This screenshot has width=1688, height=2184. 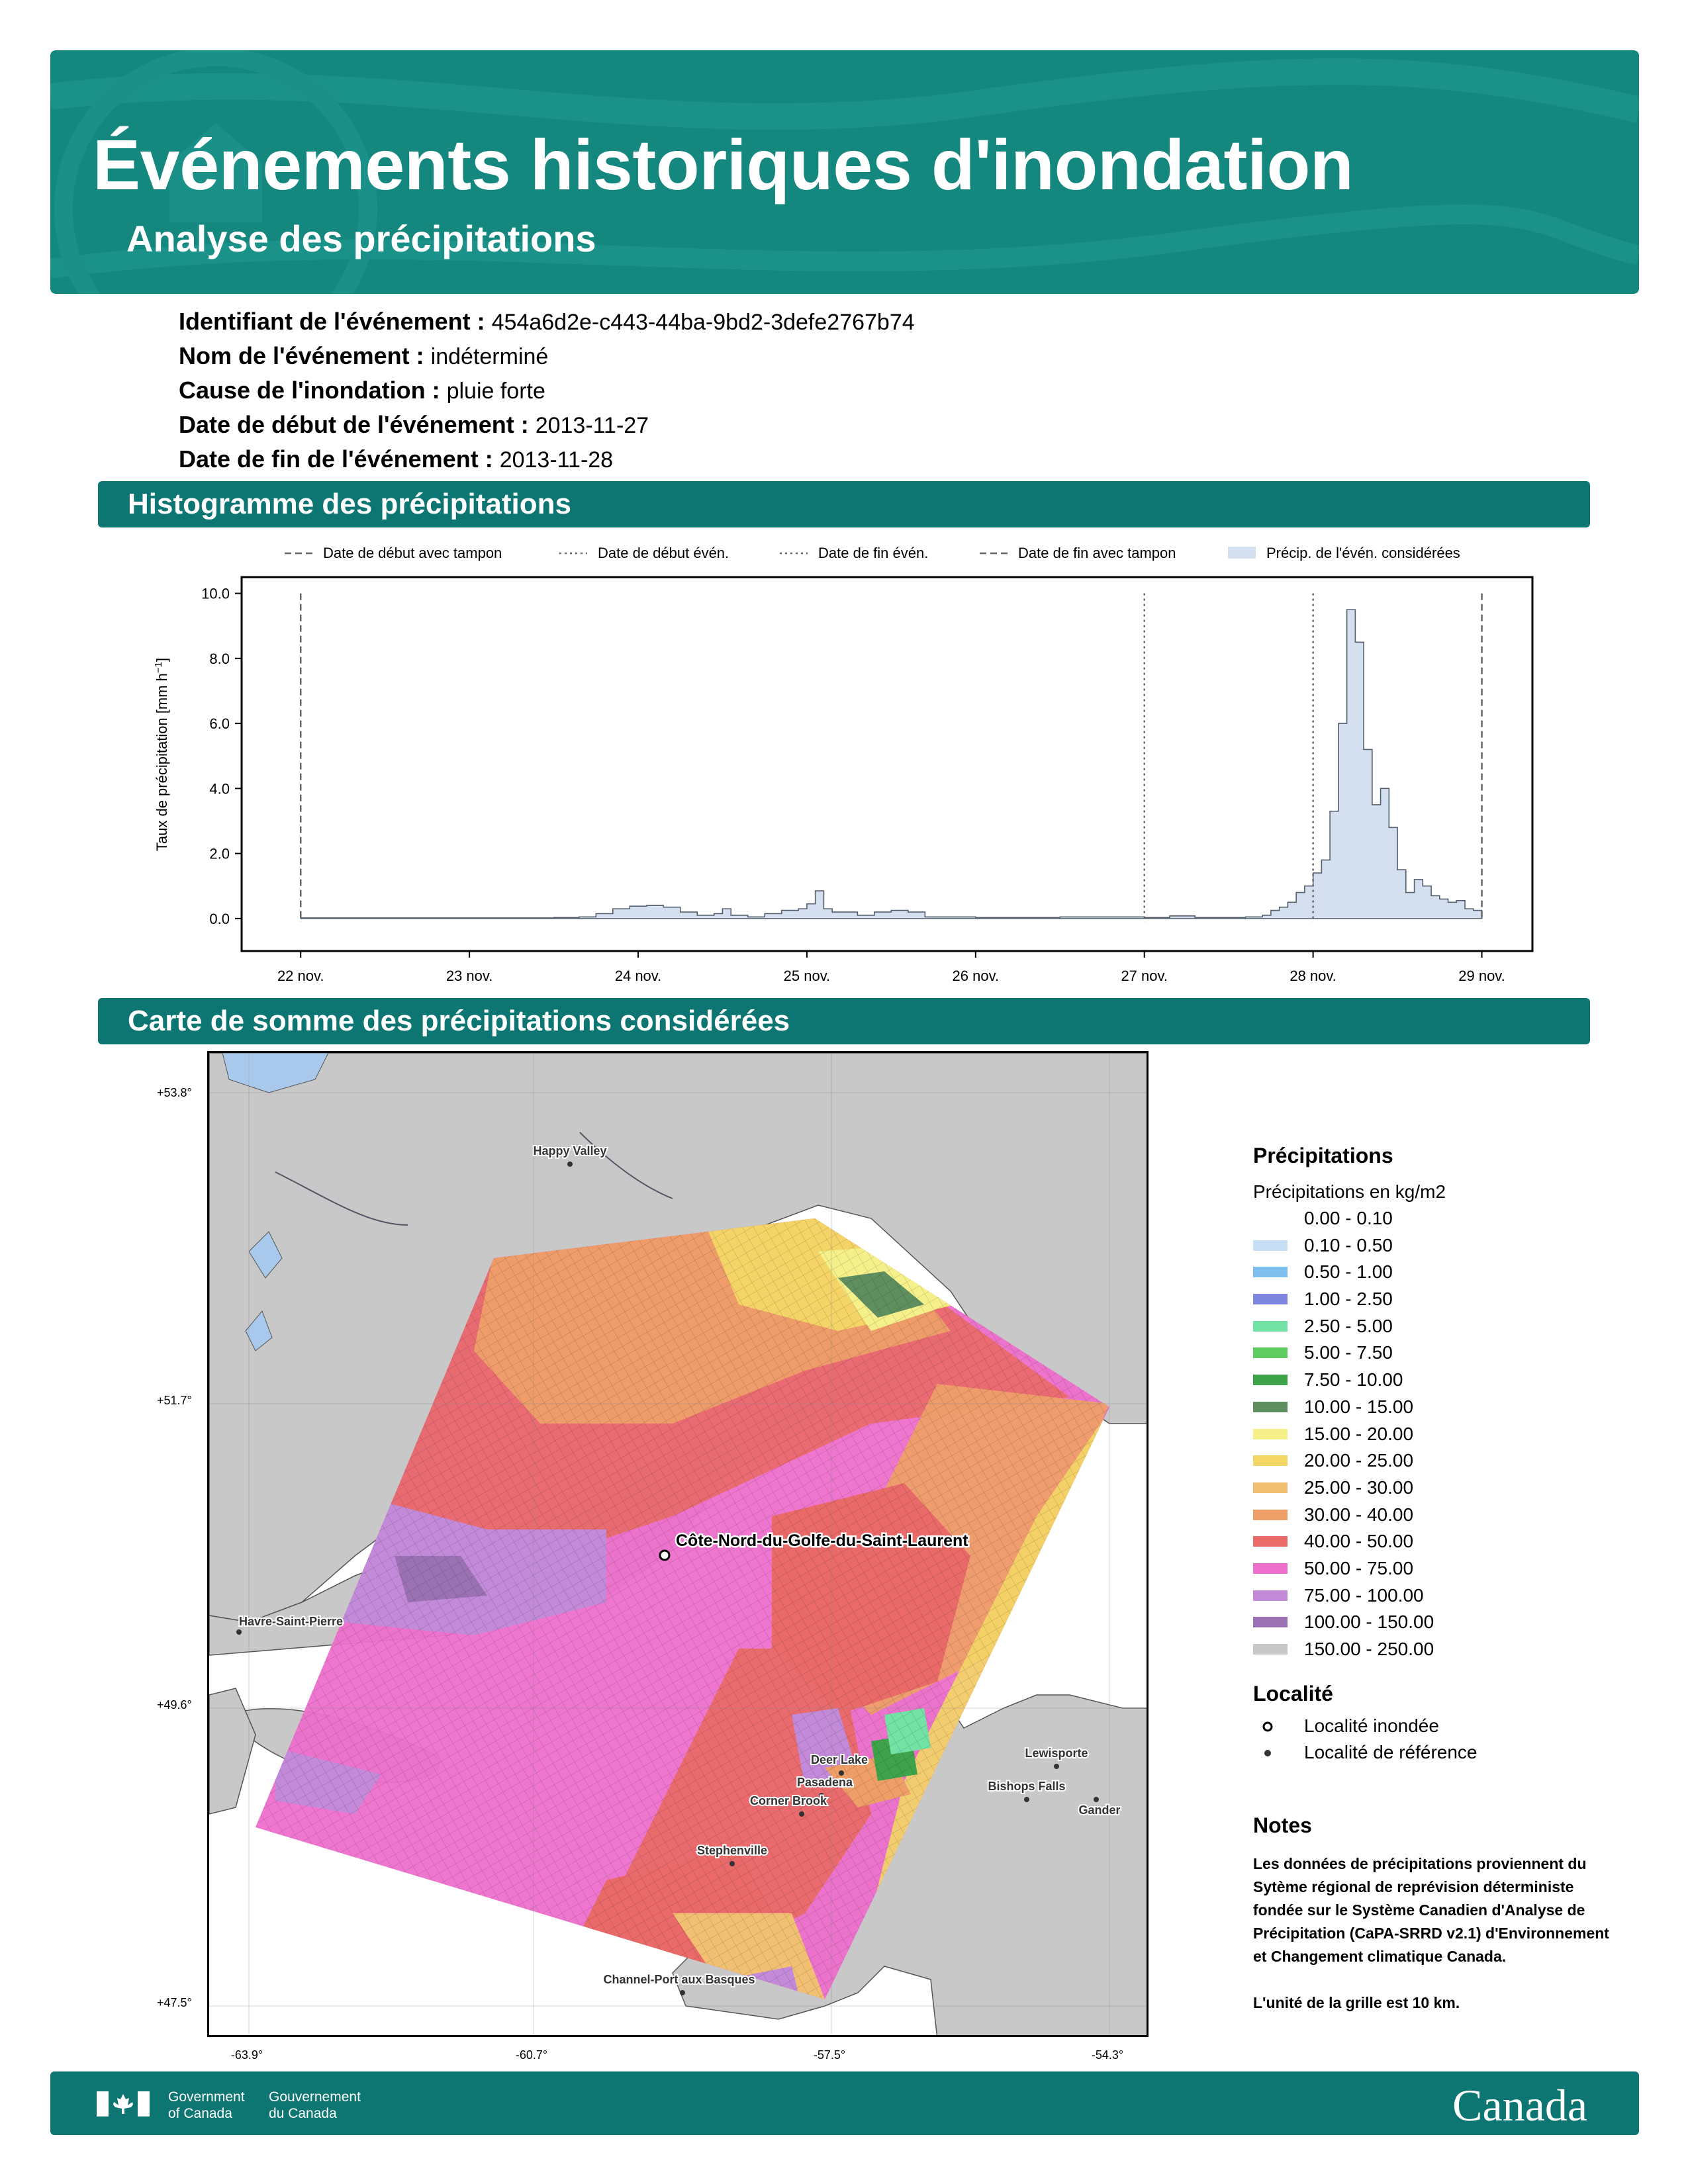 I want to click on legend-label: 40.00 - 50.00, so click(x=1359, y=1541).